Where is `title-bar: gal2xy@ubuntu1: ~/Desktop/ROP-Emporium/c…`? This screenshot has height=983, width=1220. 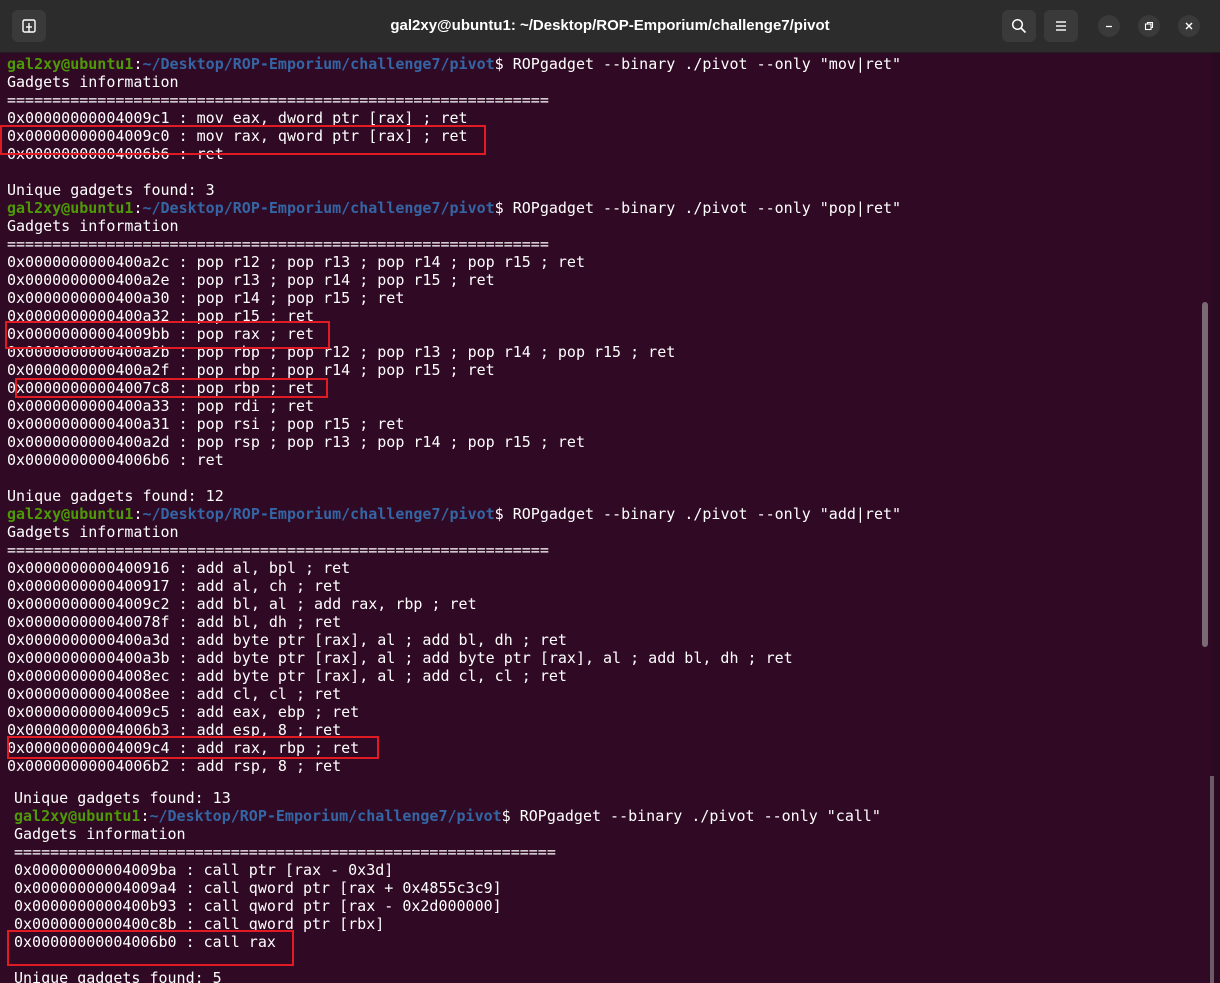
title-bar: gal2xy@ubuntu1: ~/Desktop/ROP-Emporium/c… is located at coordinates (610, 26).